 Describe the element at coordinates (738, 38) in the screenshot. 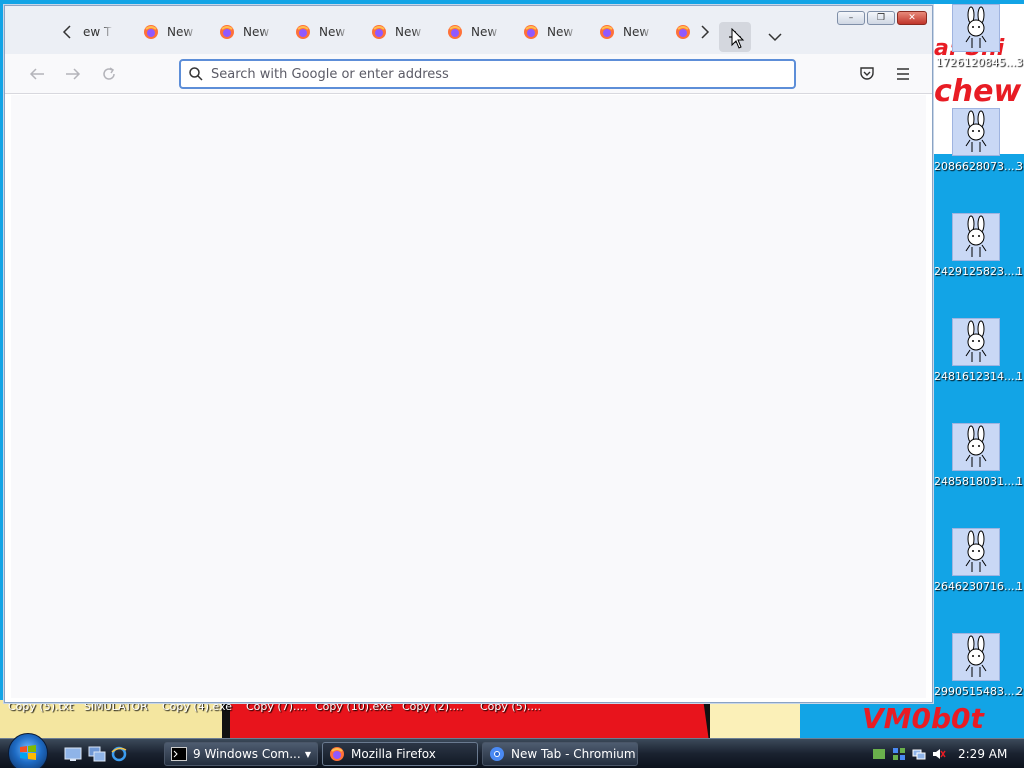

I see `mouse-cursor-icon` at that location.